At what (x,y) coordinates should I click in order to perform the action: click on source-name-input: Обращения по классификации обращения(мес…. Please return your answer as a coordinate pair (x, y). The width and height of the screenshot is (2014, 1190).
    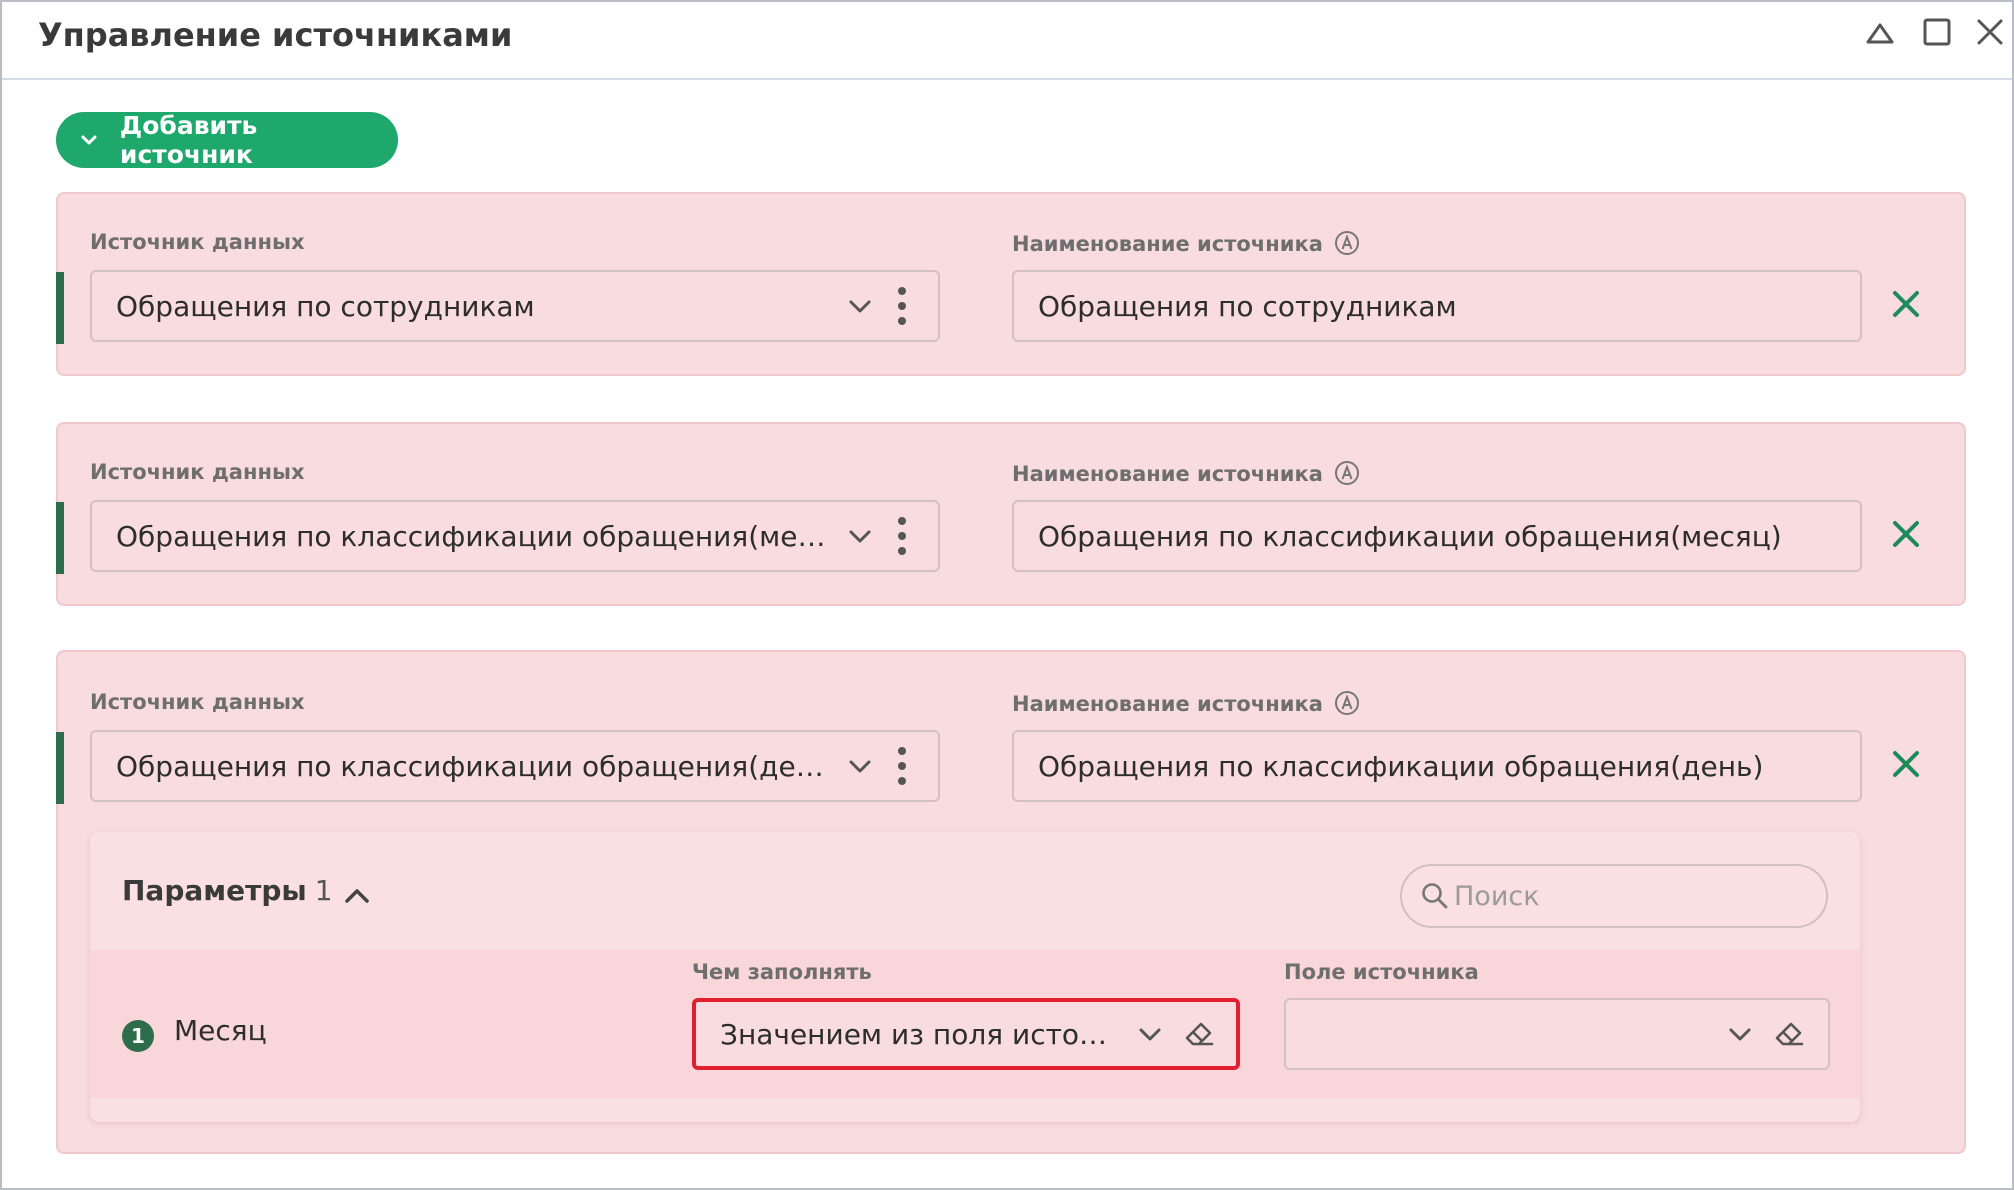
    Looking at the image, I should click on (1437, 536).